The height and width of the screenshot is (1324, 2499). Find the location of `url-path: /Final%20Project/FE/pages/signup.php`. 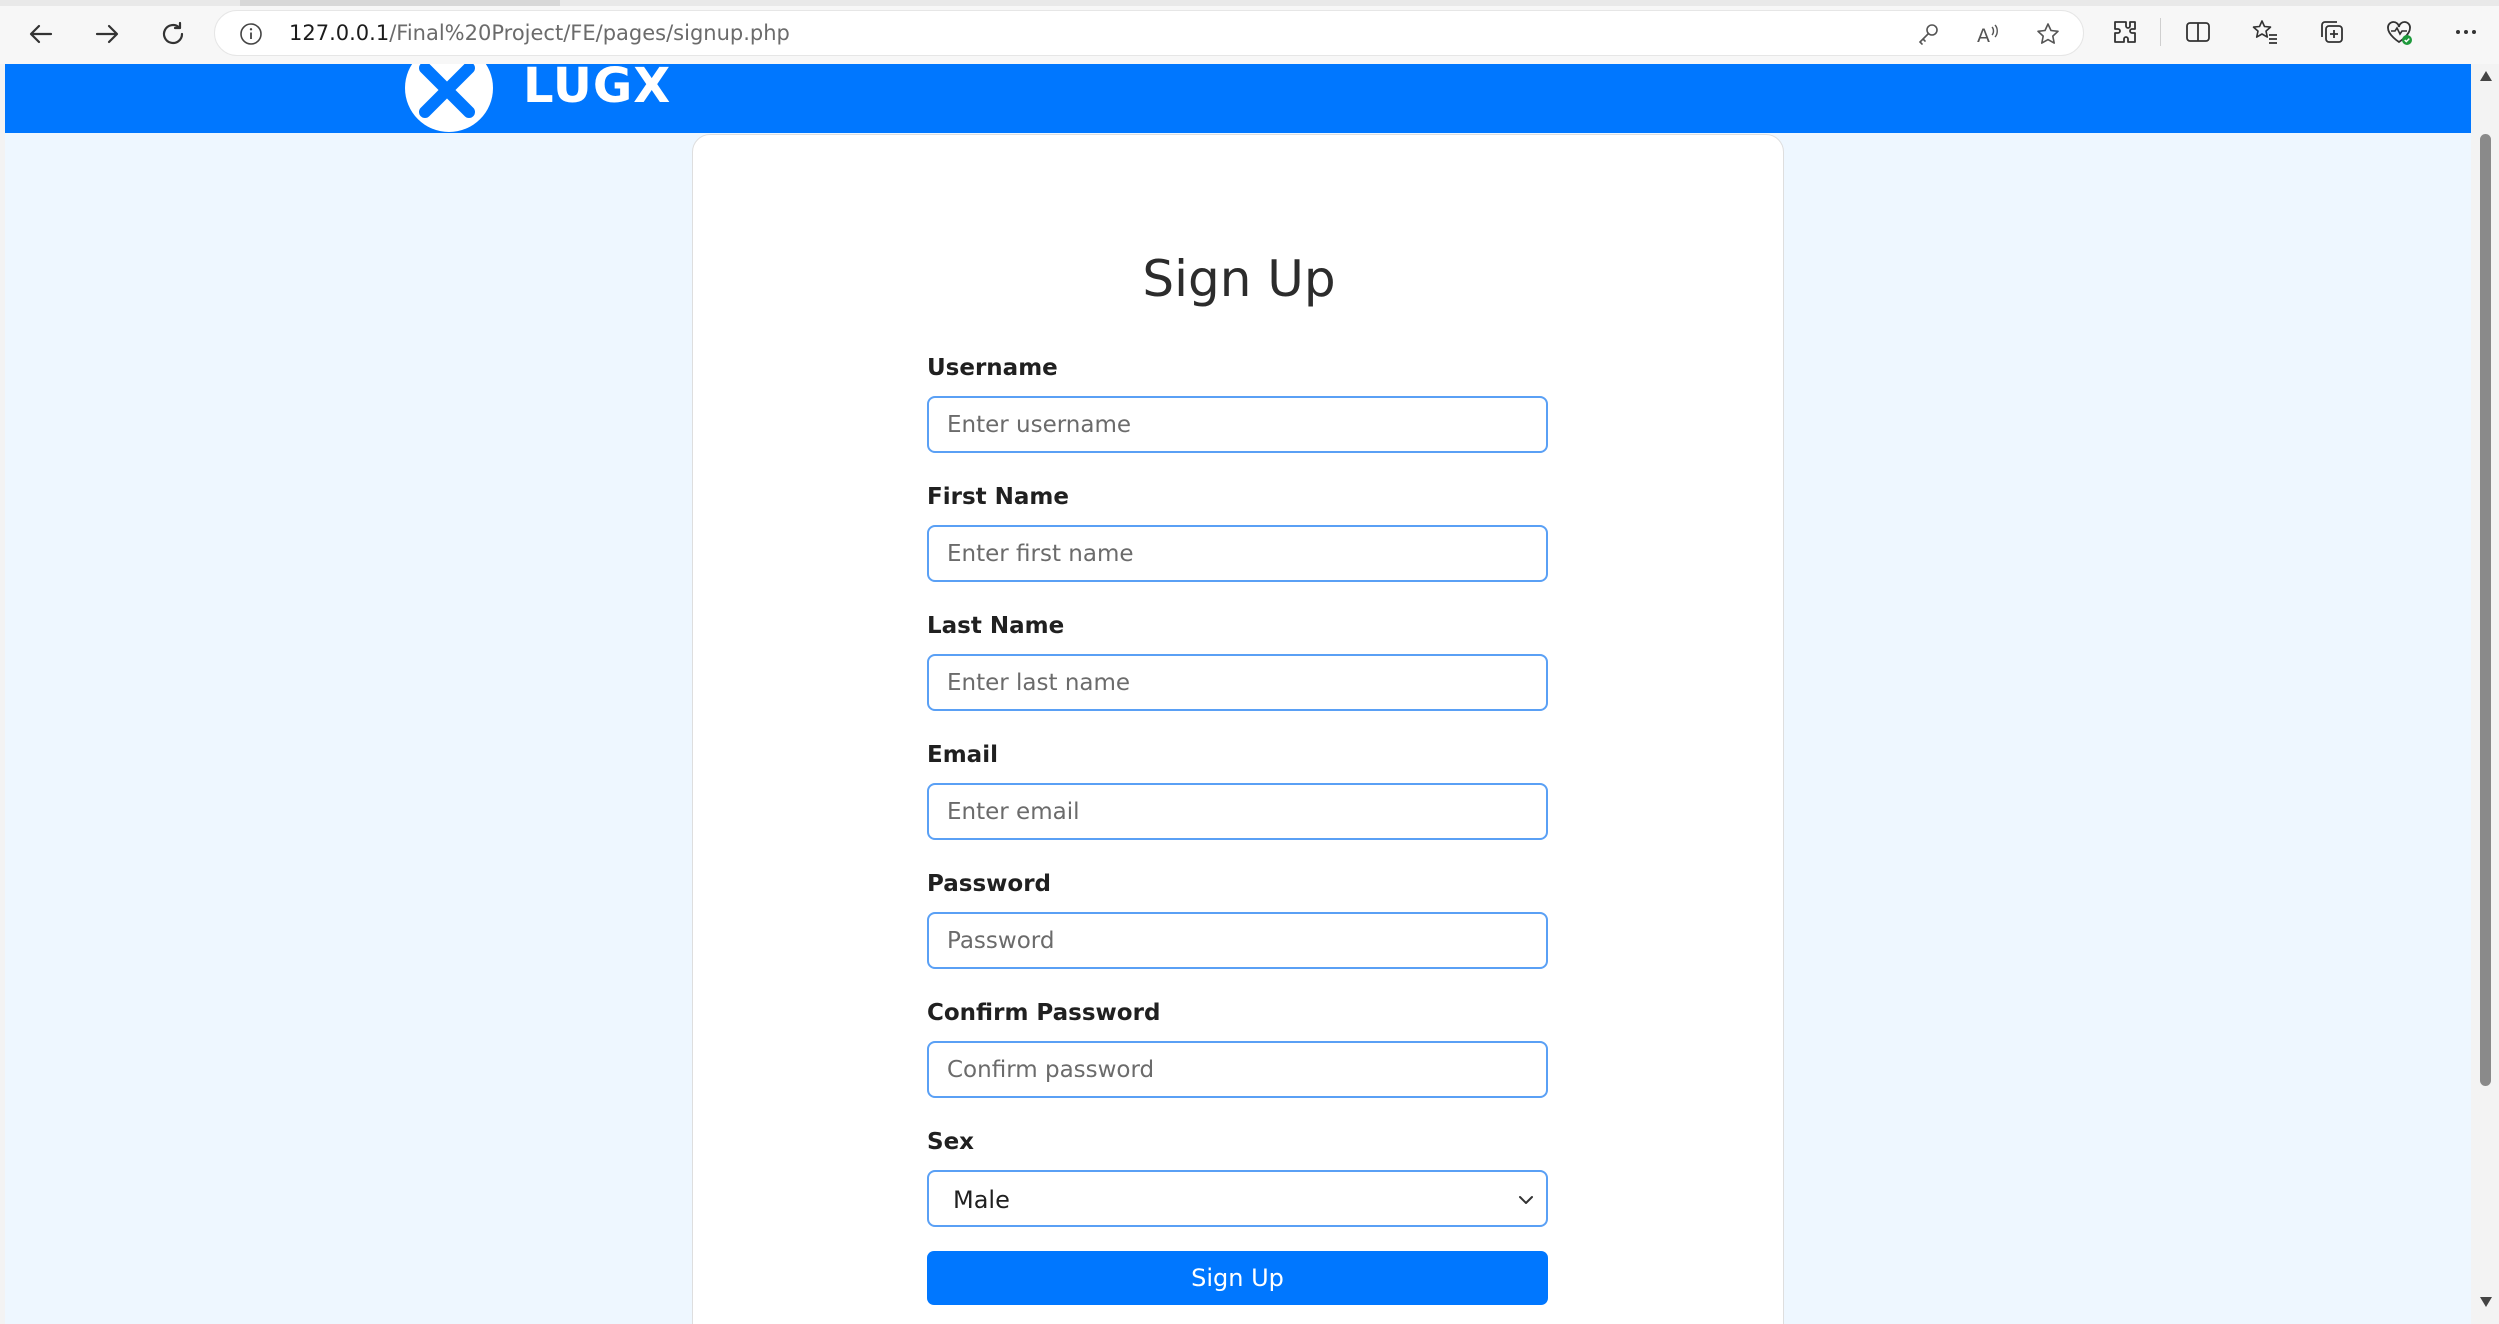

url-path: /Final%20Project/FE/pages/signup.php is located at coordinates (589, 33).